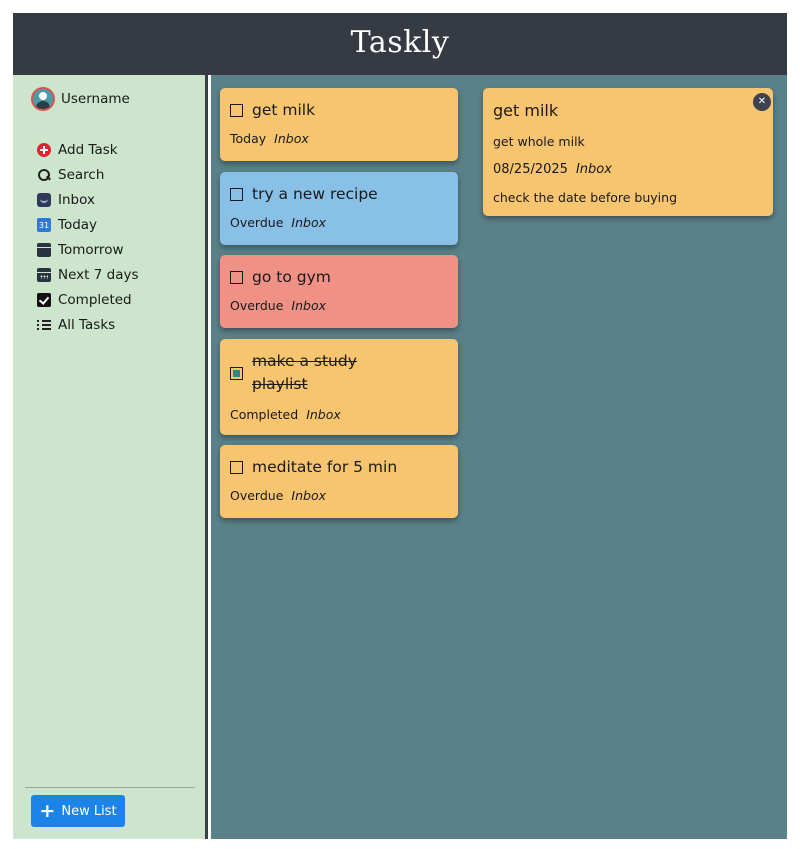  Describe the element at coordinates (89, 811) in the screenshot. I see `new-list-label: New List` at that location.